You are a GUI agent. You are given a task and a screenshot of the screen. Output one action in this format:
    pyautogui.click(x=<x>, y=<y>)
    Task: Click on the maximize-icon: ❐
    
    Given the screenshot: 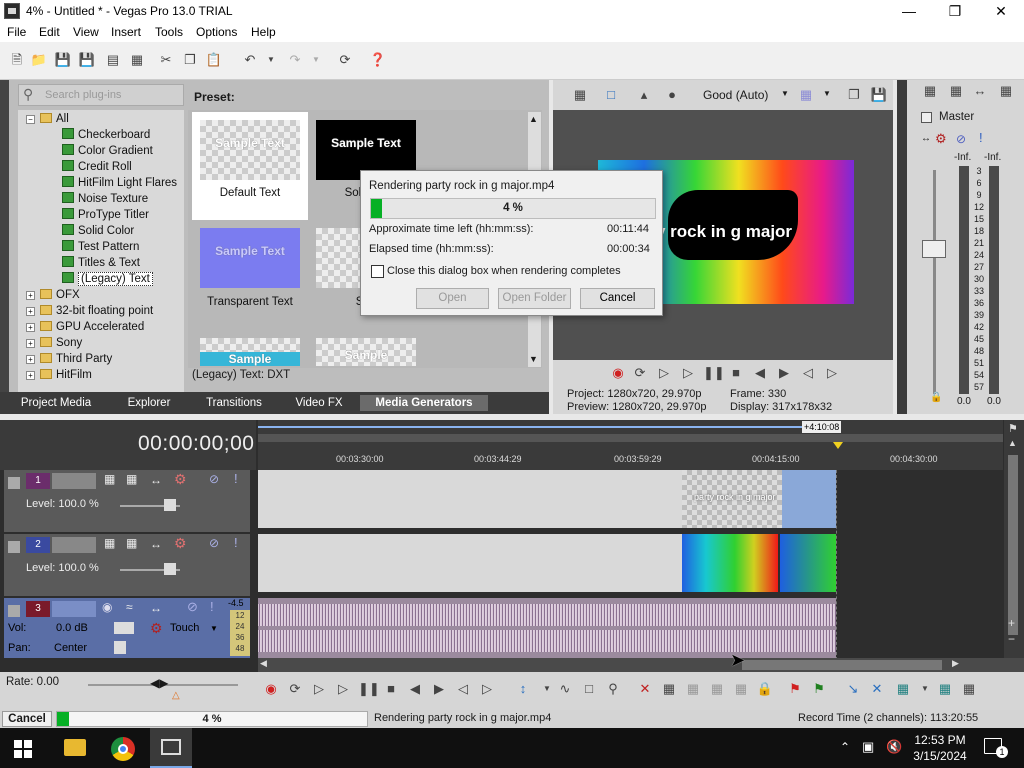 What is the action you would take?
    pyautogui.click(x=955, y=11)
    